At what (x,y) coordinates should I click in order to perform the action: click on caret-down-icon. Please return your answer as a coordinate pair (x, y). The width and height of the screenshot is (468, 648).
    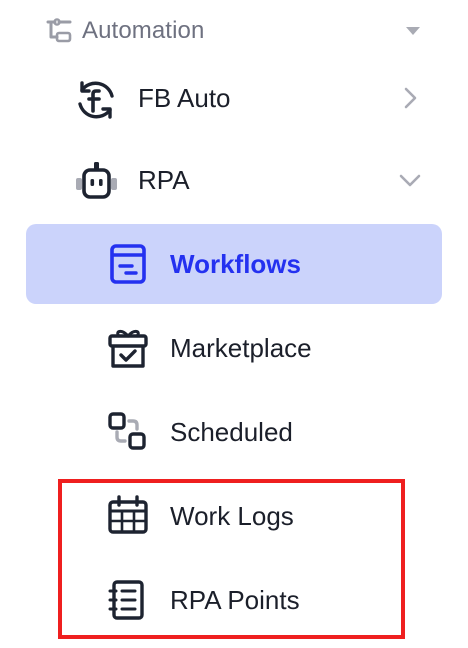
    Looking at the image, I should click on (413, 31).